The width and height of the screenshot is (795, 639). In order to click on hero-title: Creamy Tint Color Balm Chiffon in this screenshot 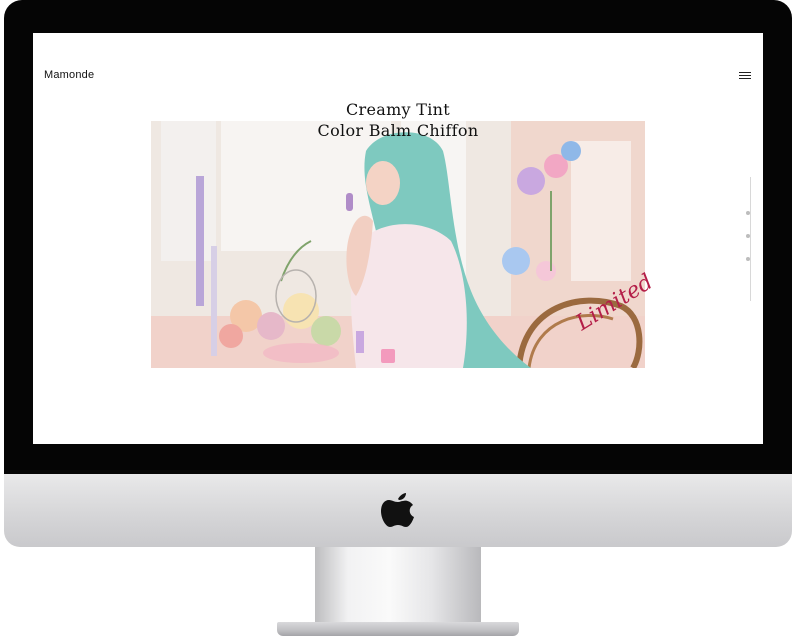, I will do `click(398, 120)`.